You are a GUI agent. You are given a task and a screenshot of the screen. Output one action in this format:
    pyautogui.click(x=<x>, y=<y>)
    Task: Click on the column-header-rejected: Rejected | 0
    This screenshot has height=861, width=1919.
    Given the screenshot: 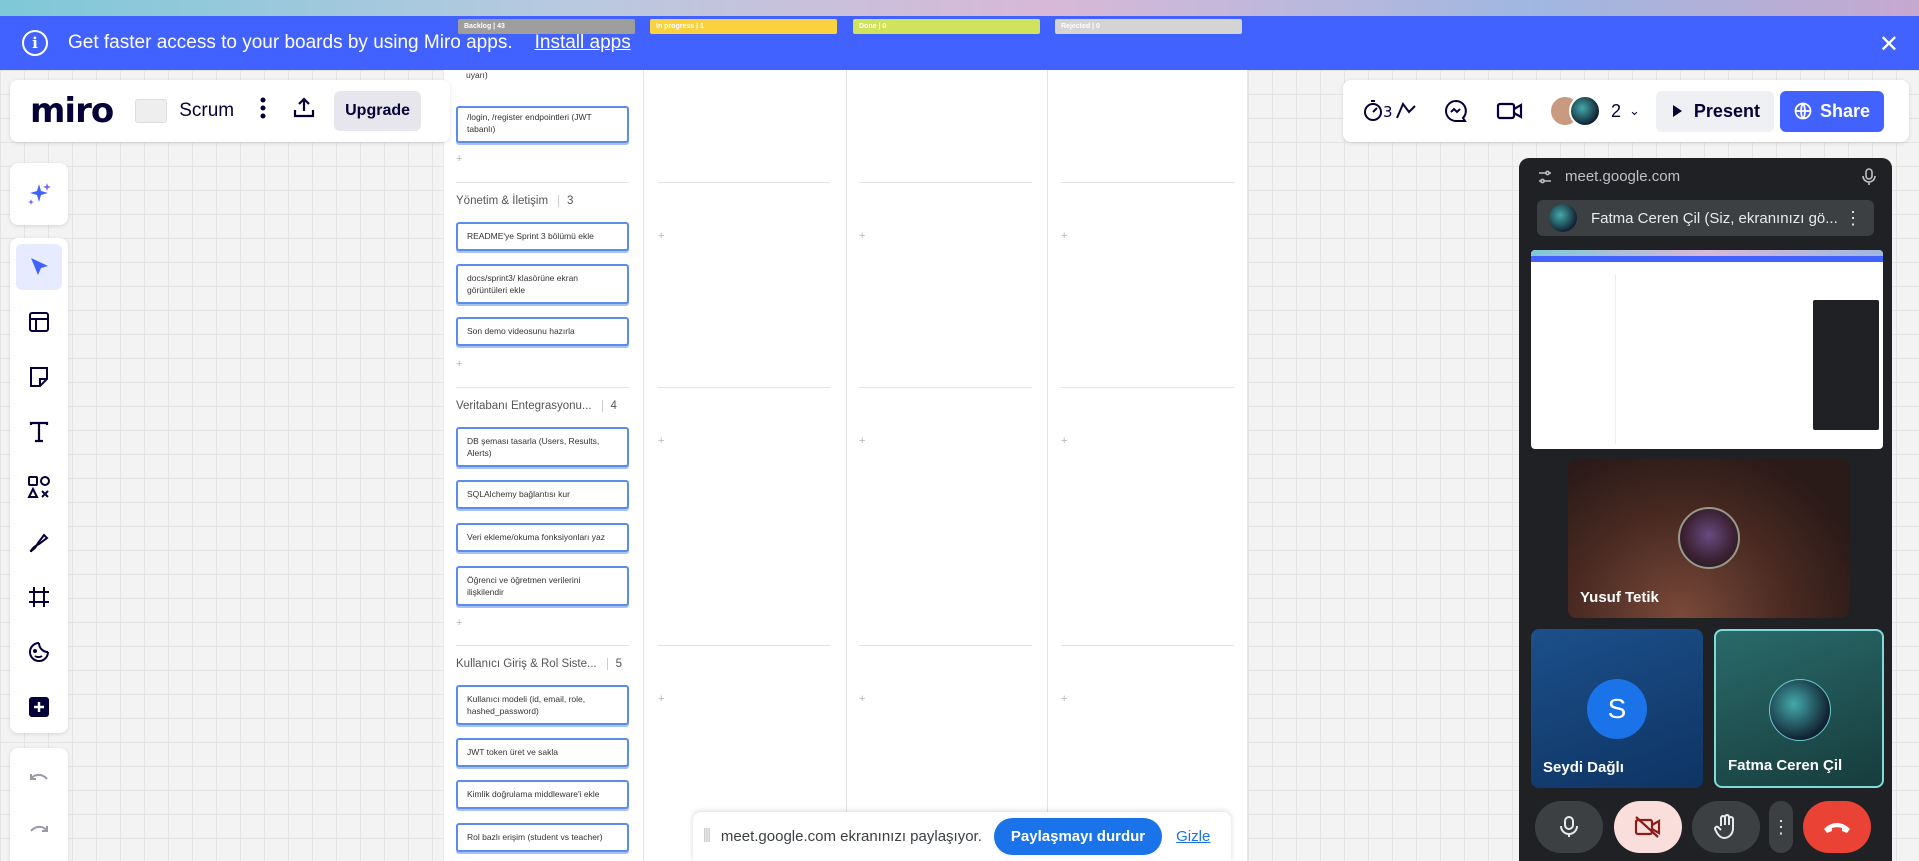 What is the action you would take?
    pyautogui.click(x=1148, y=26)
    